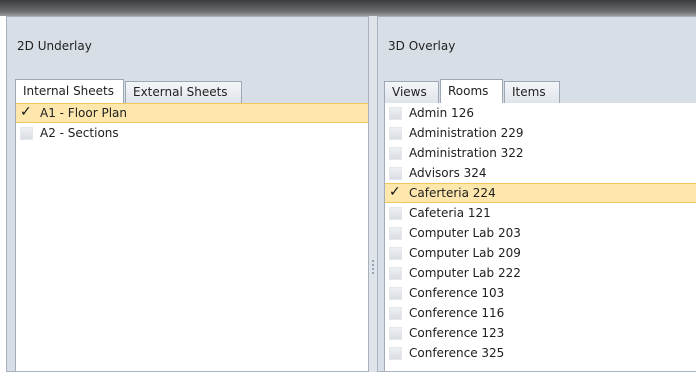 The height and width of the screenshot is (372, 696). I want to click on list-item-label: A1 - Floor Plan, so click(83, 113).